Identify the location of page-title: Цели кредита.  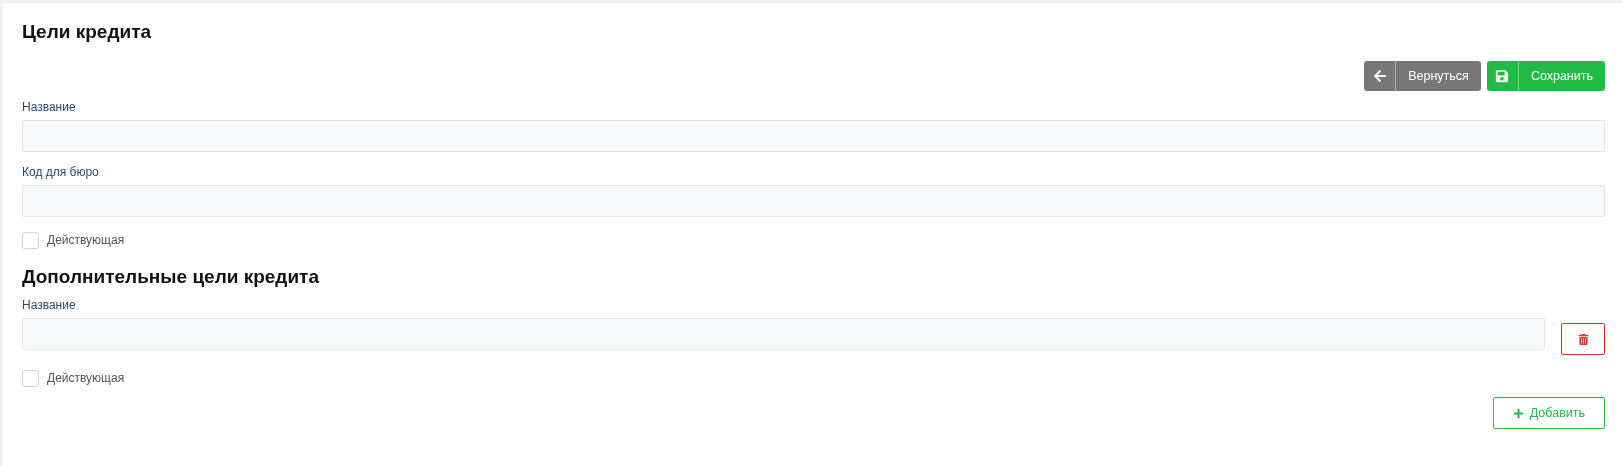
(87, 32).